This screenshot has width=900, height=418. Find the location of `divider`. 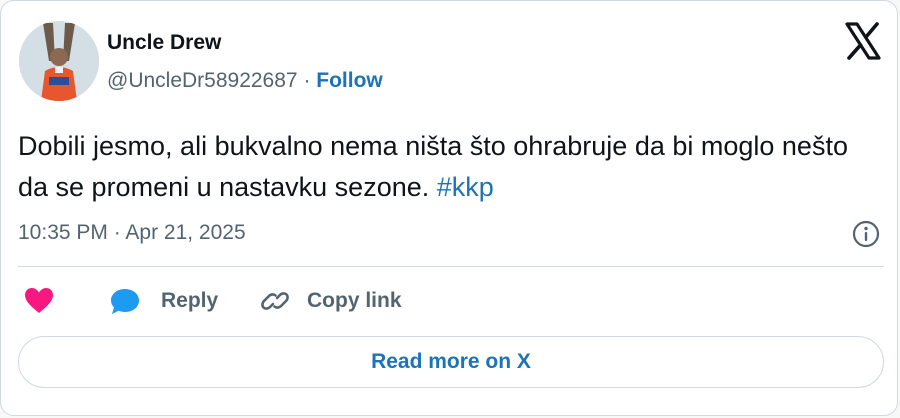

divider is located at coordinates (451, 266).